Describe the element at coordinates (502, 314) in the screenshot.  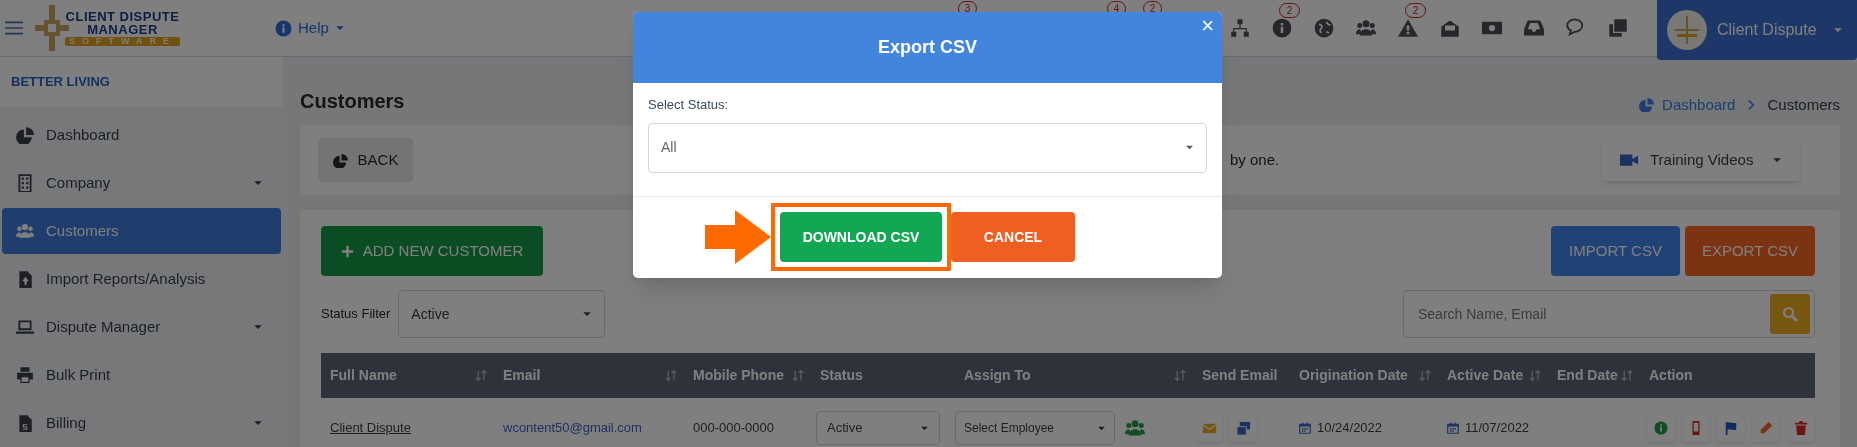
I see `status-filter-select: Active` at that location.